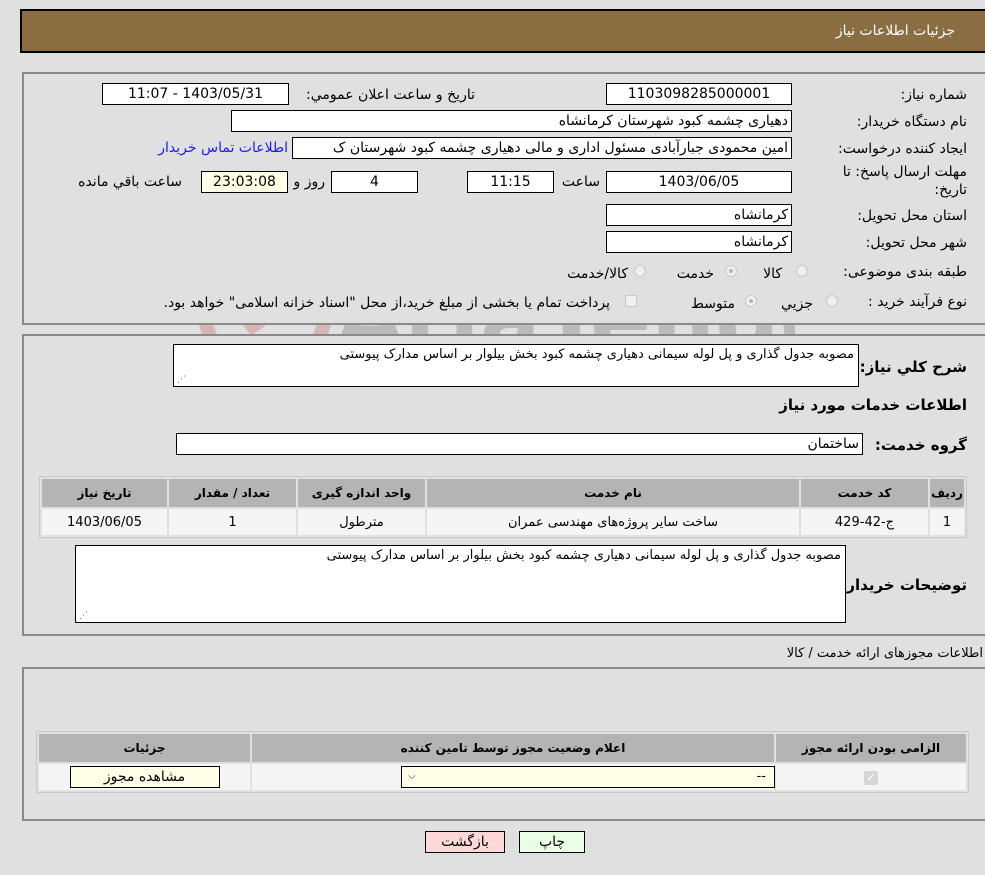  Describe the element at coordinates (390, 95) in the screenshot. I see `announce-label: تاريخ و ساعت اعلان عمومي:` at that location.